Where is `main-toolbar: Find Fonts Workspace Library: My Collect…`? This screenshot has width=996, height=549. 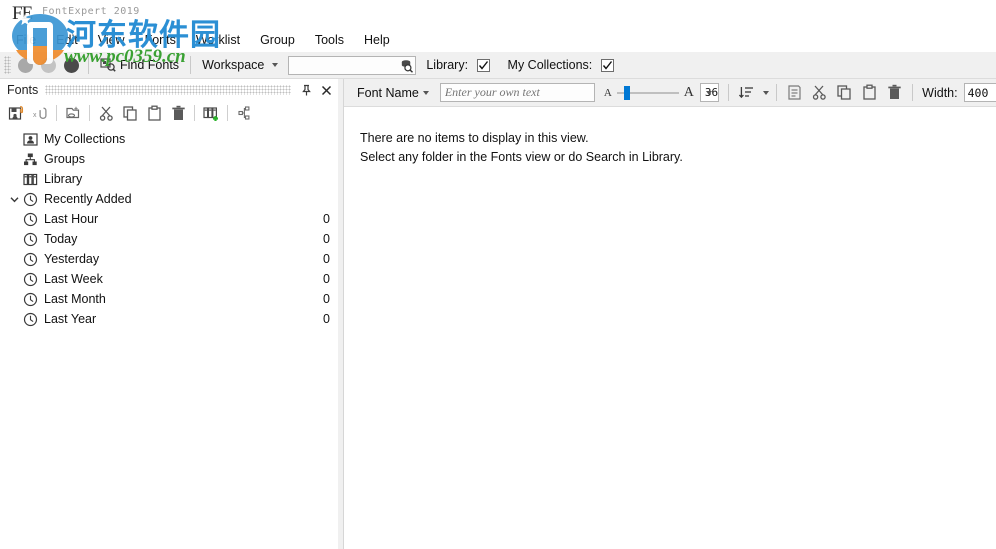 main-toolbar: Find Fonts Workspace Library: My Collect… is located at coordinates (498, 65).